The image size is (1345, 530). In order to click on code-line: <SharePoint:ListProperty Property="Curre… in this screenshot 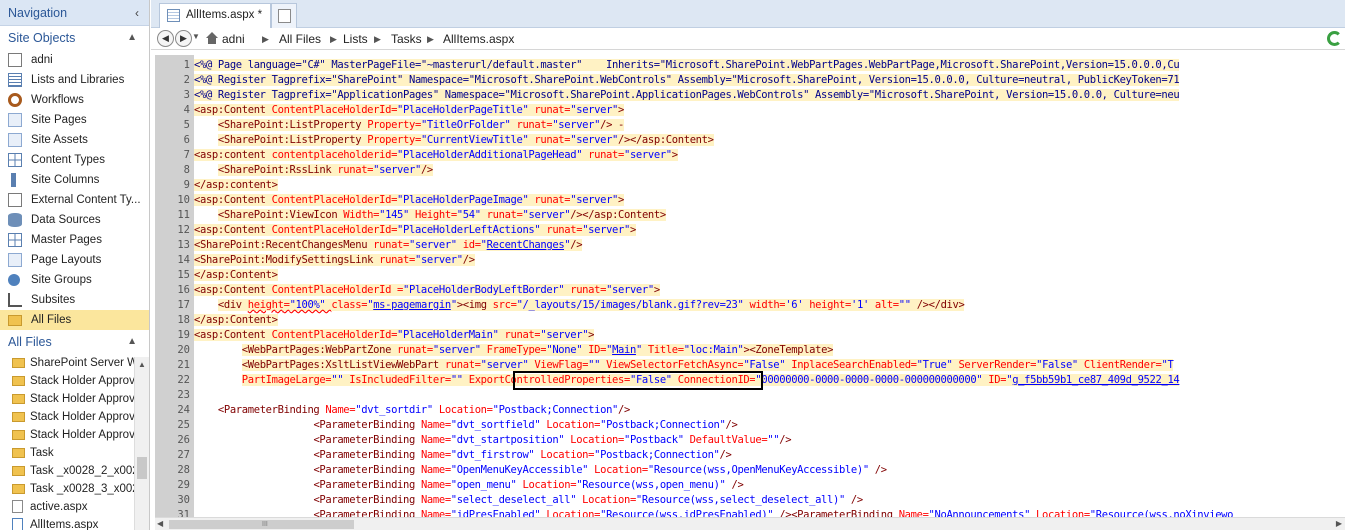, I will do `click(454, 140)`.